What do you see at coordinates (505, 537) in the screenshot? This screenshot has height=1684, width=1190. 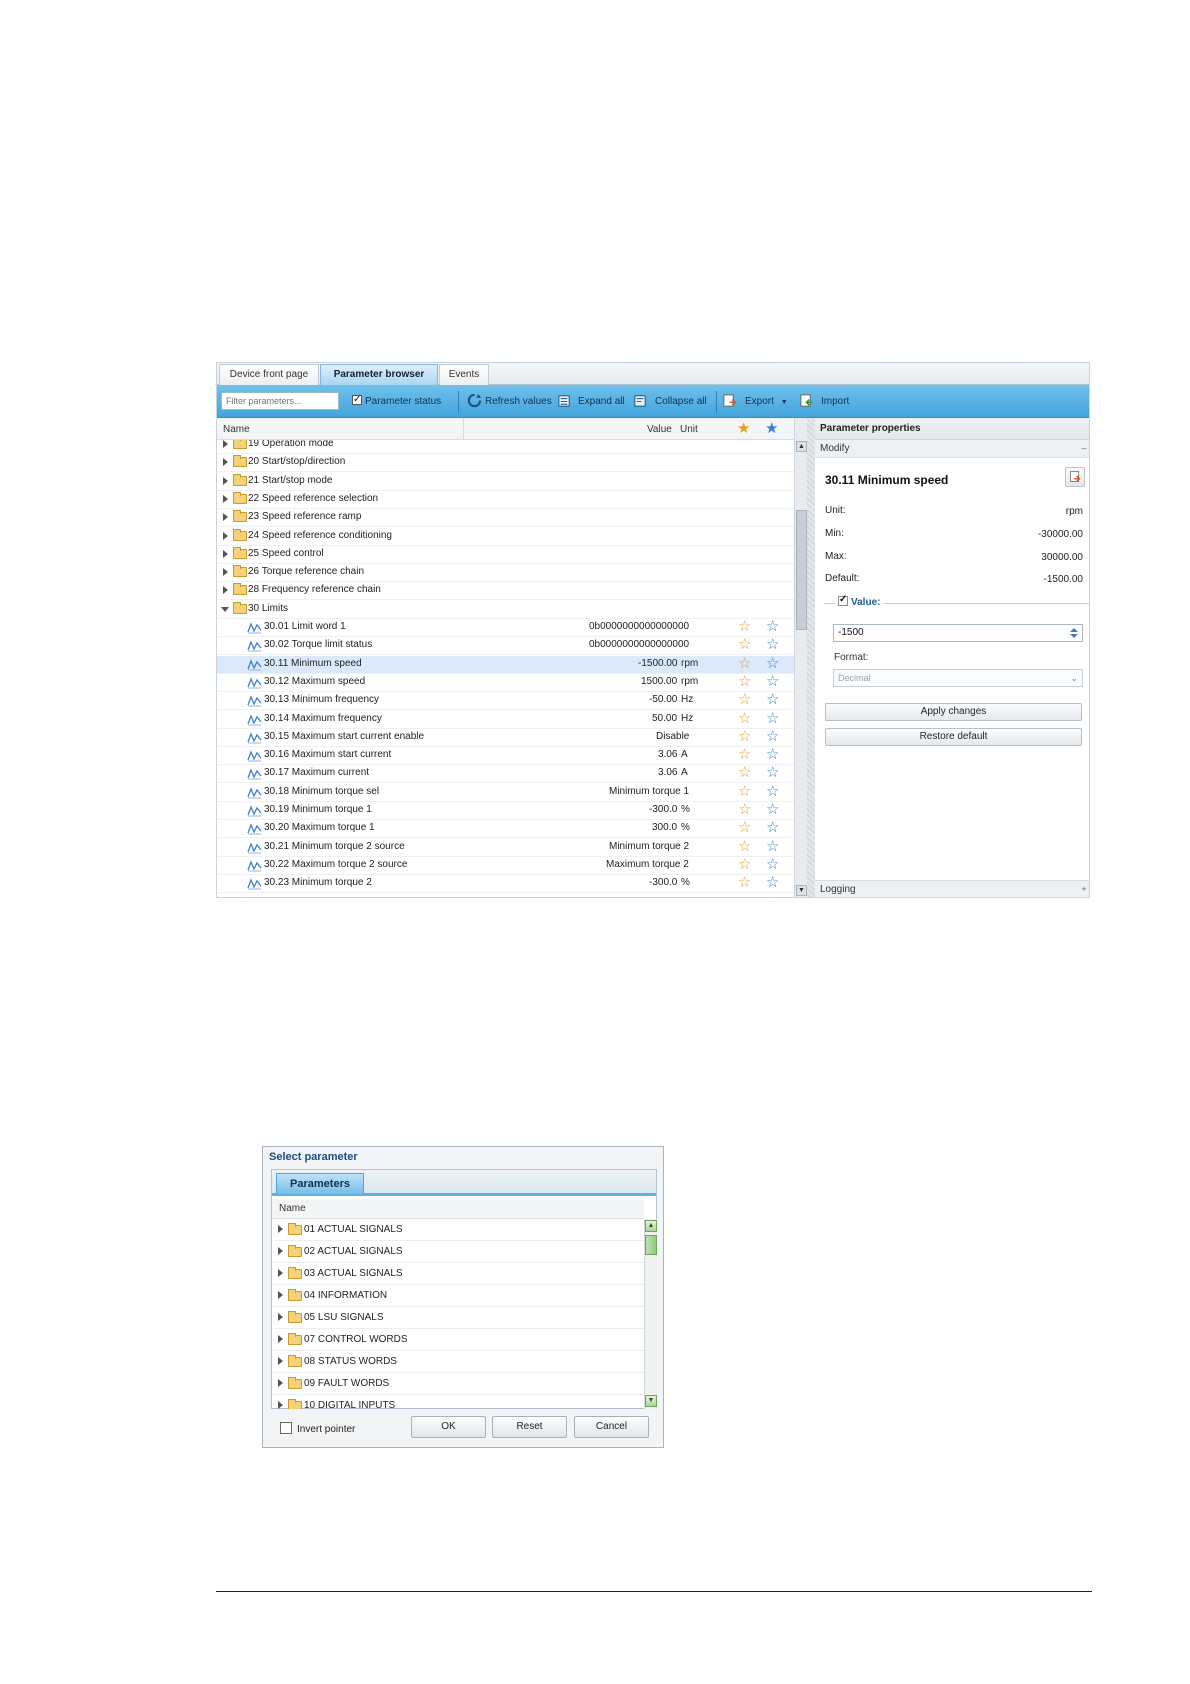 I see `tree-group-row: 24 Speed reference conditioning` at bounding box center [505, 537].